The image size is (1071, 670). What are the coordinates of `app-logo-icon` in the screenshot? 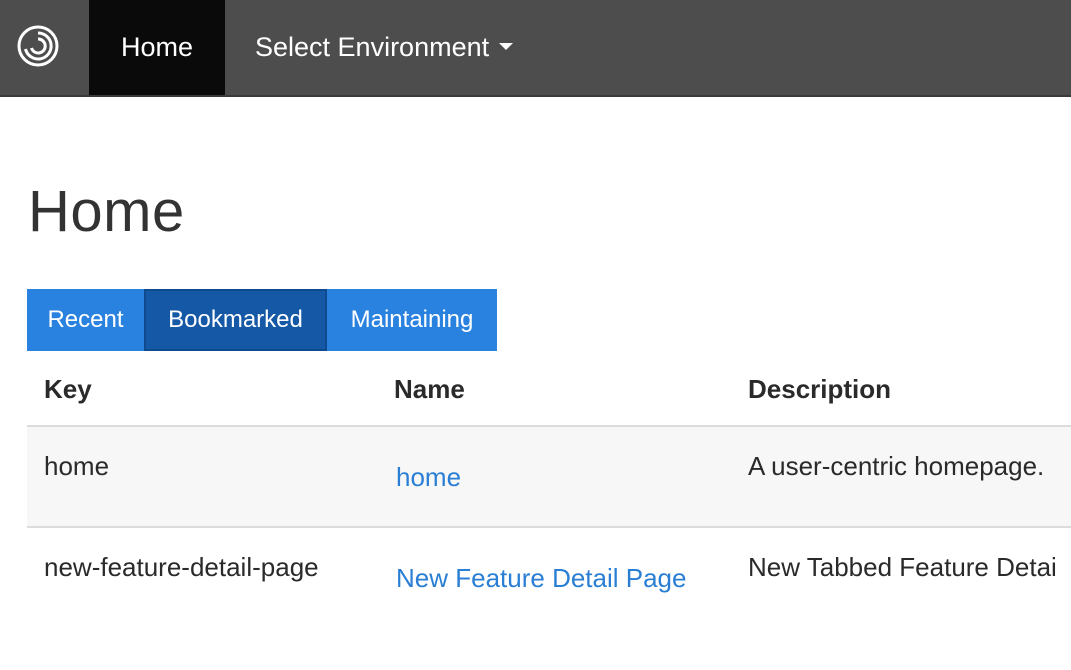 It's located at (38, 46).